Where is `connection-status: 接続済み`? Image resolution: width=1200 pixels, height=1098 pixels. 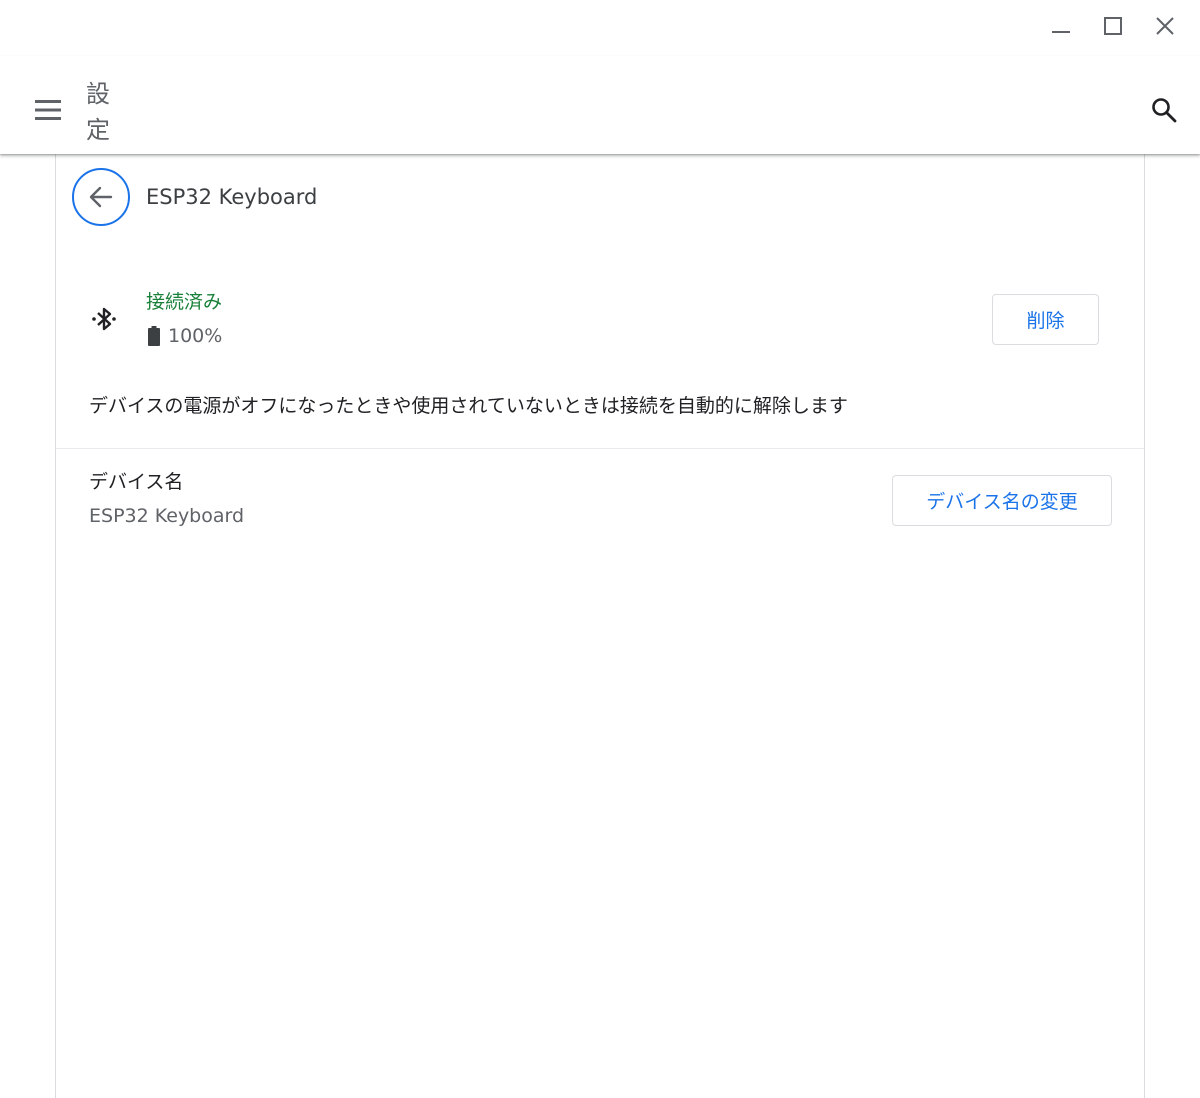 connection-status: 接続済み is located at coordinates (184, 302).